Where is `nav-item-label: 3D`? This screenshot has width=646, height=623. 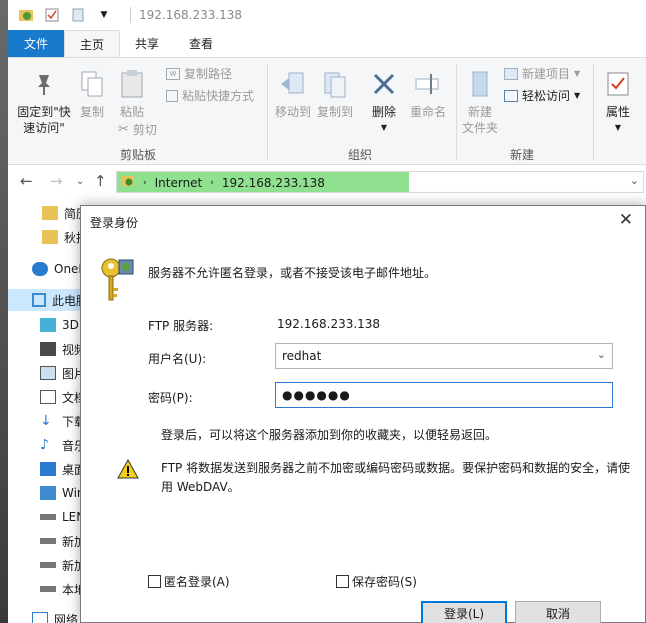 nav-item-label: 3D is located at coordinates (70, 325).